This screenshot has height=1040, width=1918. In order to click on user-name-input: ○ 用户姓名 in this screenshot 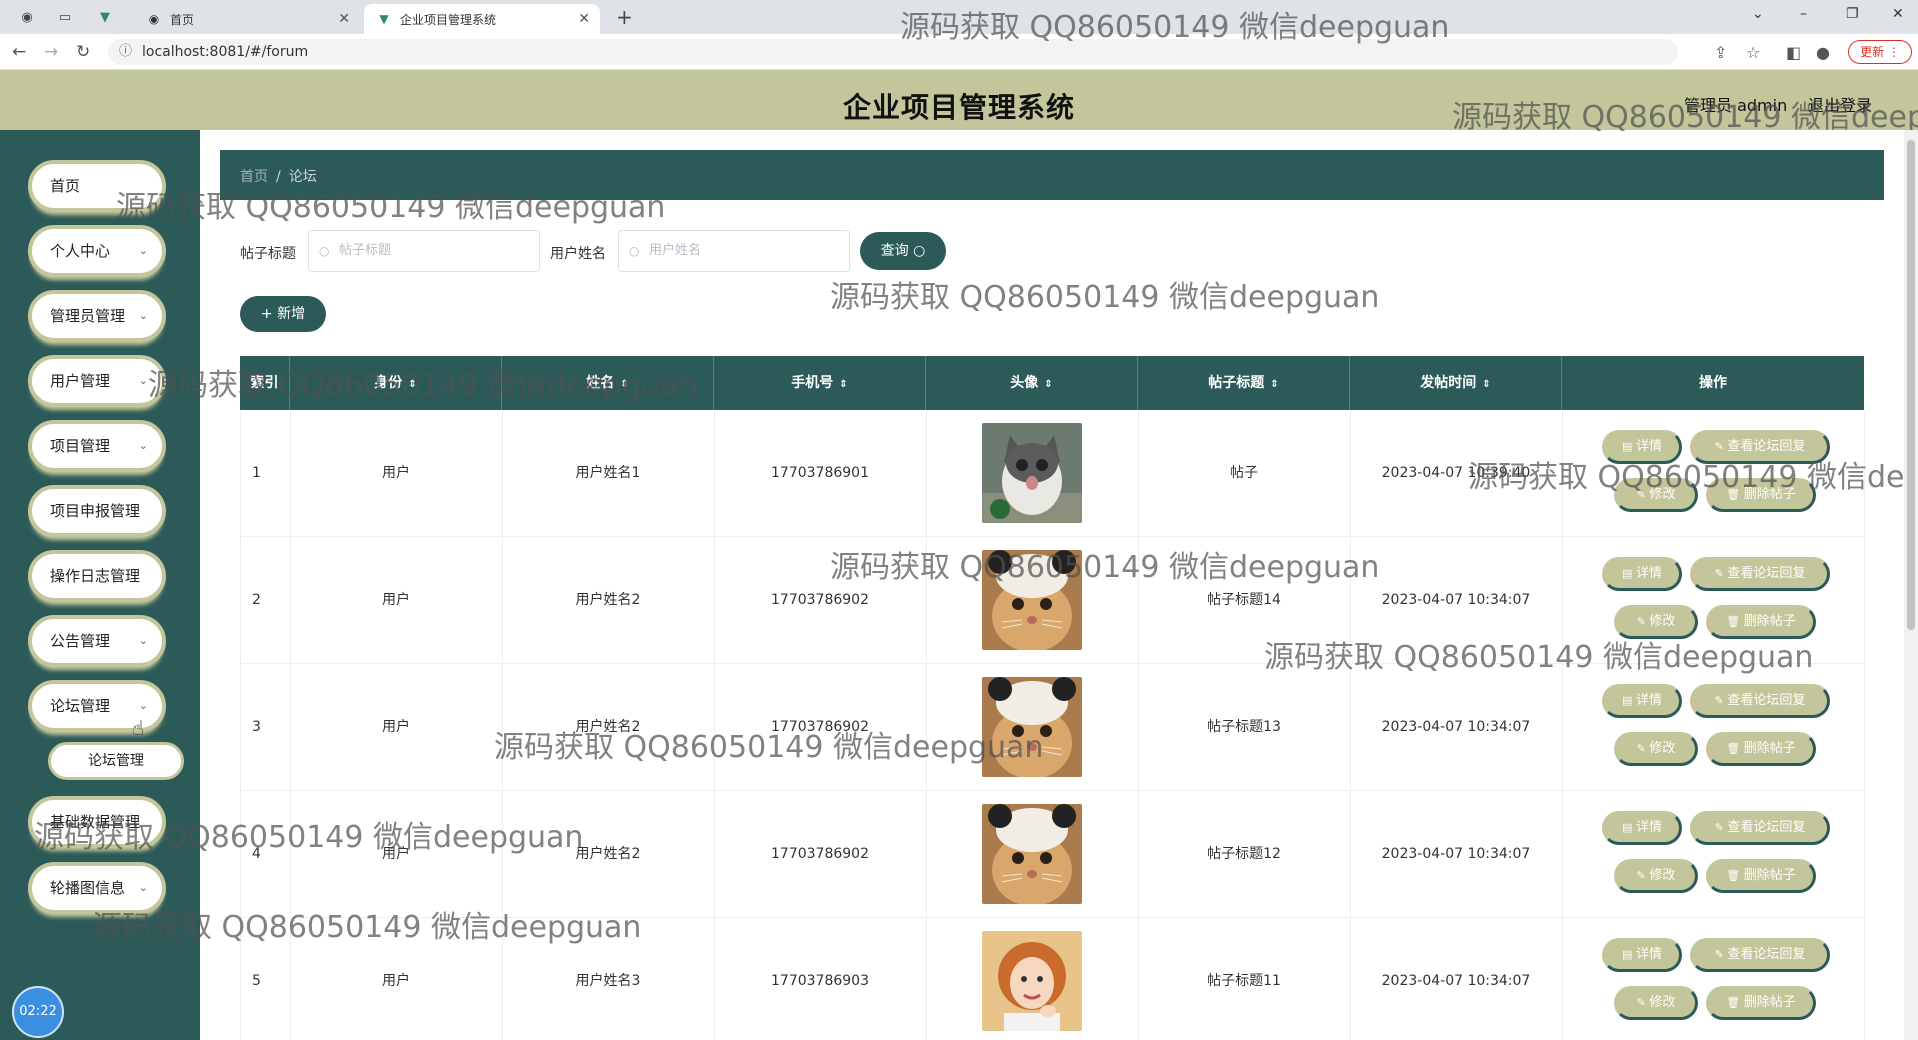, I will do `click(734, 251)`.